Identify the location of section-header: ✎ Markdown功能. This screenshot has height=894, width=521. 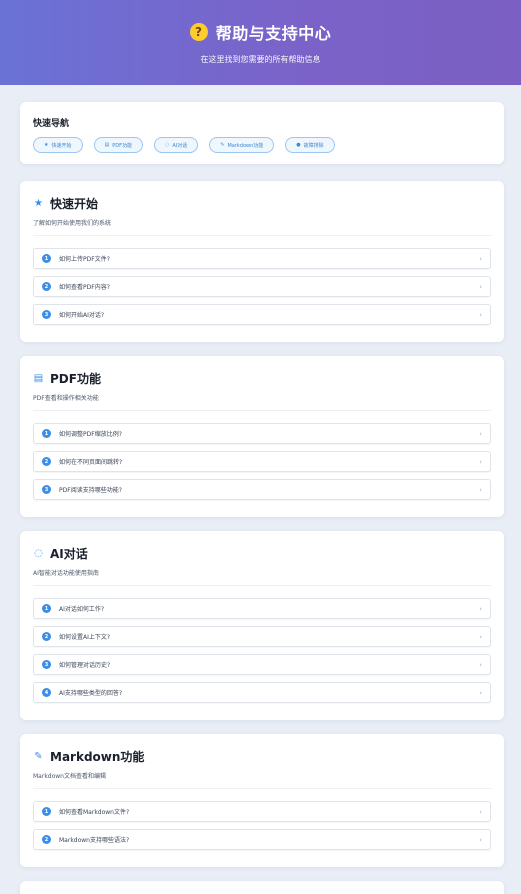
(262, 756).